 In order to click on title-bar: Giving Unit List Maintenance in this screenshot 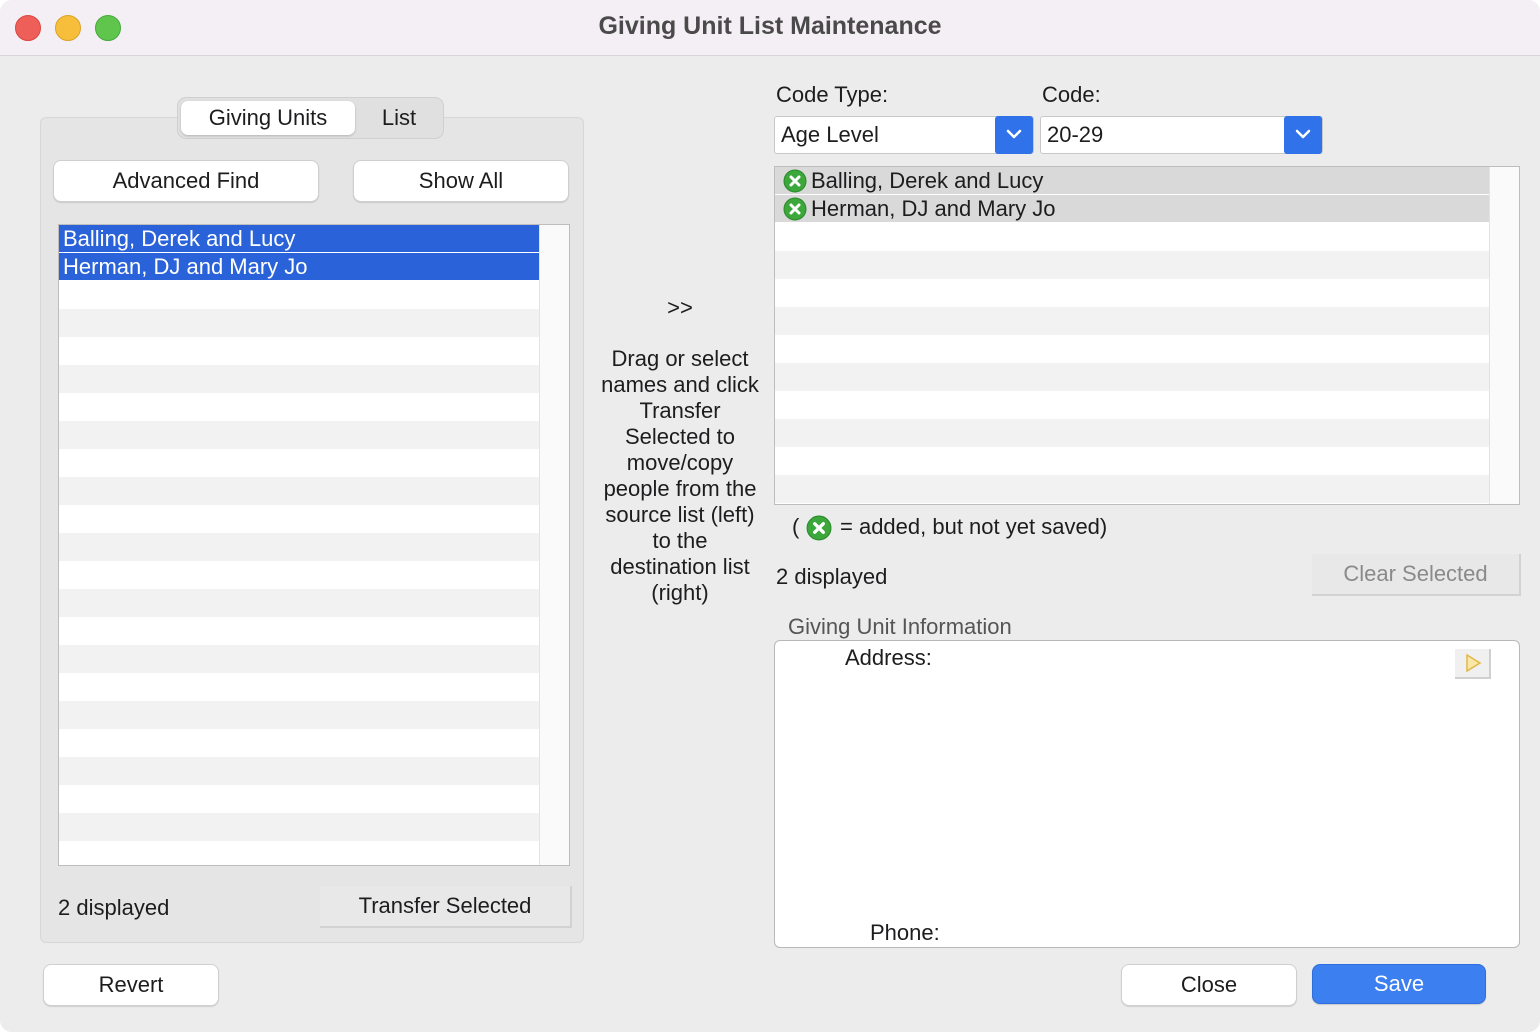, I will do `click(770, 28)`.